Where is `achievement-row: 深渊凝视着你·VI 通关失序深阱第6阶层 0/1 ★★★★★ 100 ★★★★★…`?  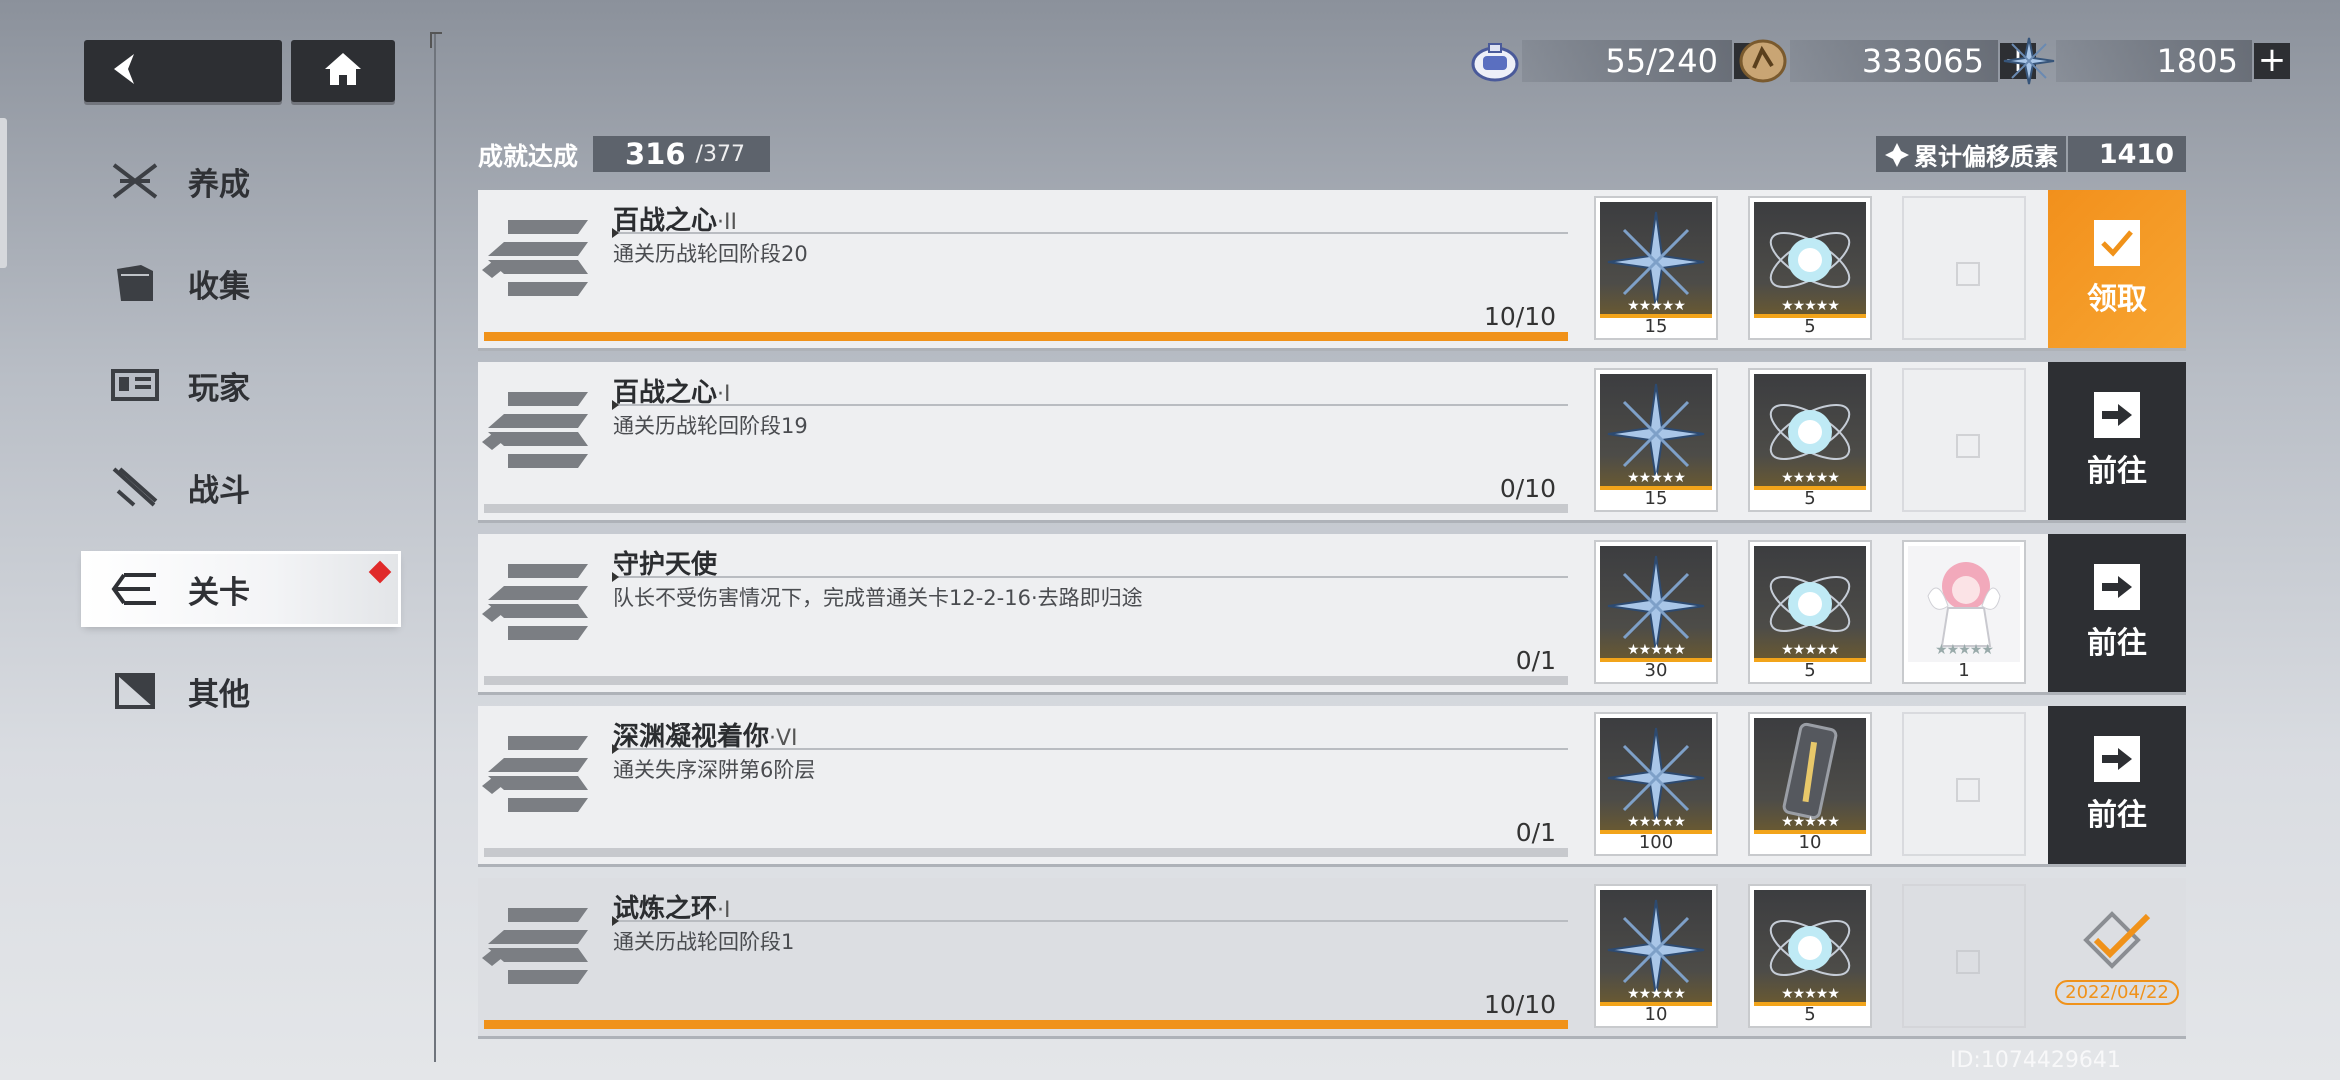
achievement-row: 深渊凝视着你·VI 通关失序深阱第6阶层 0/1 ★★★★★ 100 ★★★★★… is located at coordinates (1332, 785).